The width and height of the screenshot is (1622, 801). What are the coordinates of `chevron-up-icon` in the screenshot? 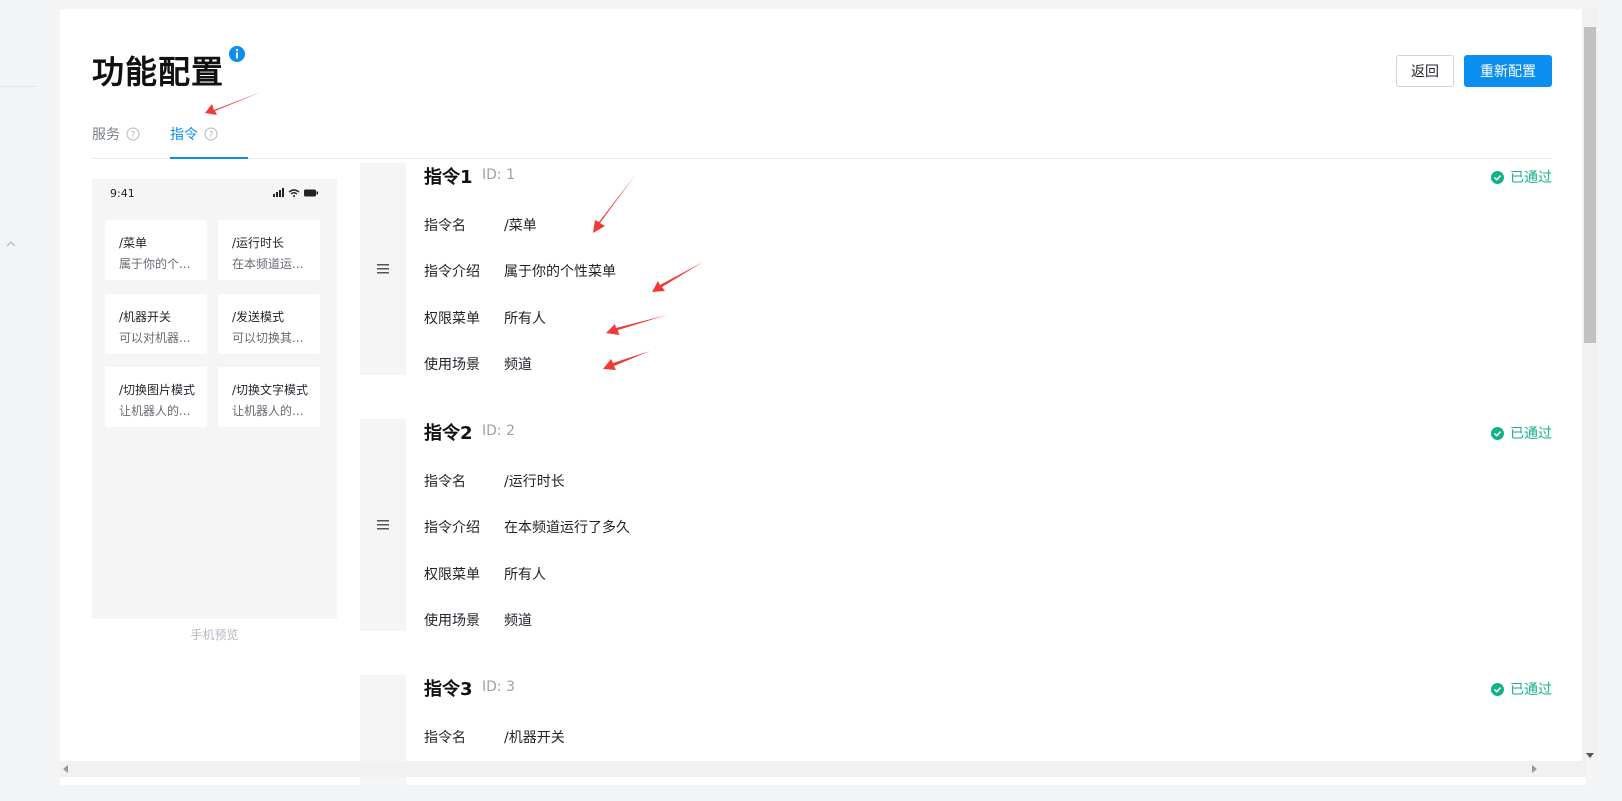 It's located at (11, 244).